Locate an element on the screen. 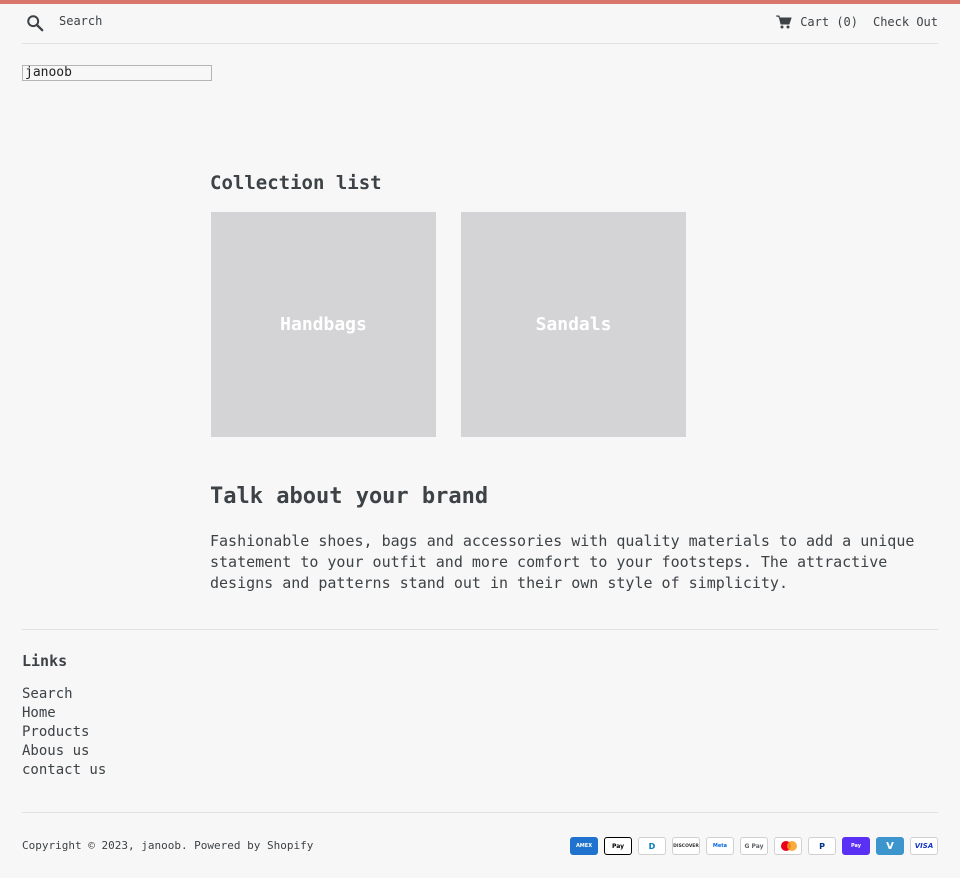  search-icon is located at coordinates (35, 23).